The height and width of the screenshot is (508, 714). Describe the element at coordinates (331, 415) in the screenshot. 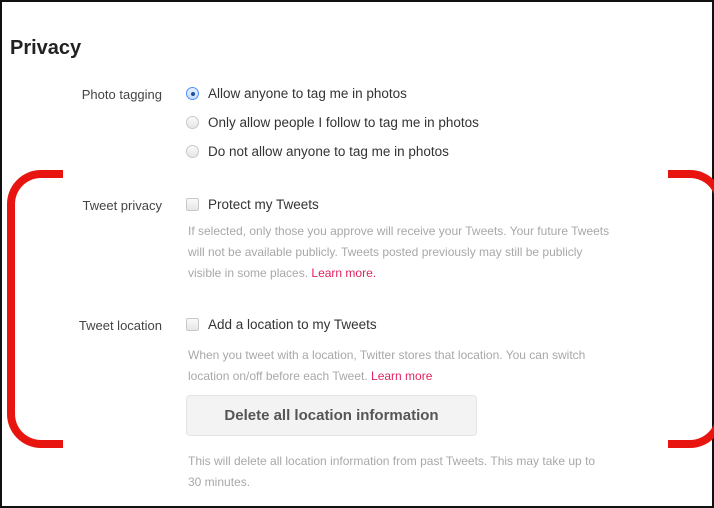

I see `delete-location-button: Delete all location information` at that location.